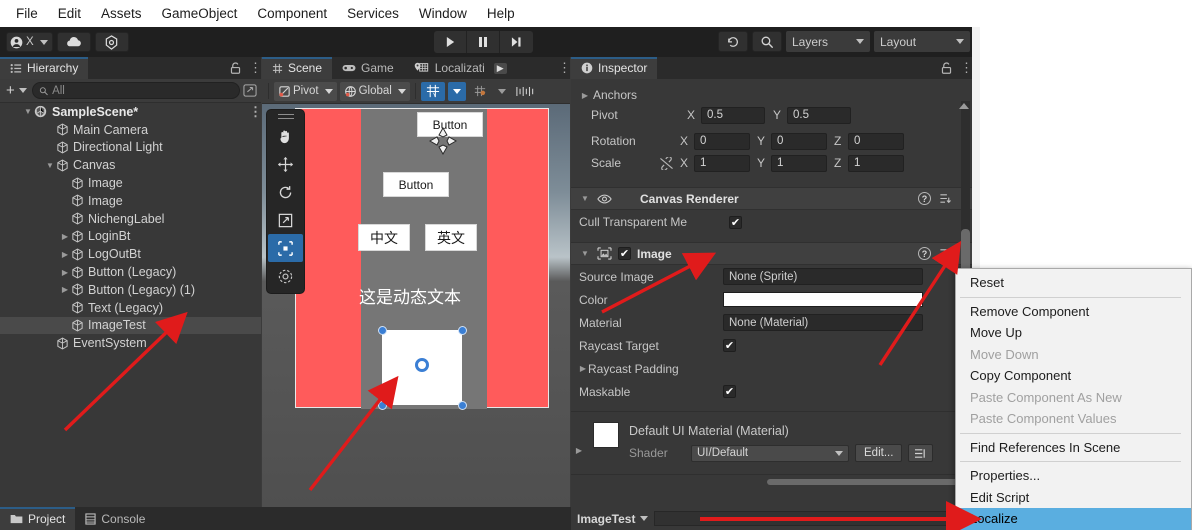 The width and height of the screenshot is (1192, 530). Describe the element at coordinates (921, 453) in the screenshot. I see `material-preset-button` at that location.